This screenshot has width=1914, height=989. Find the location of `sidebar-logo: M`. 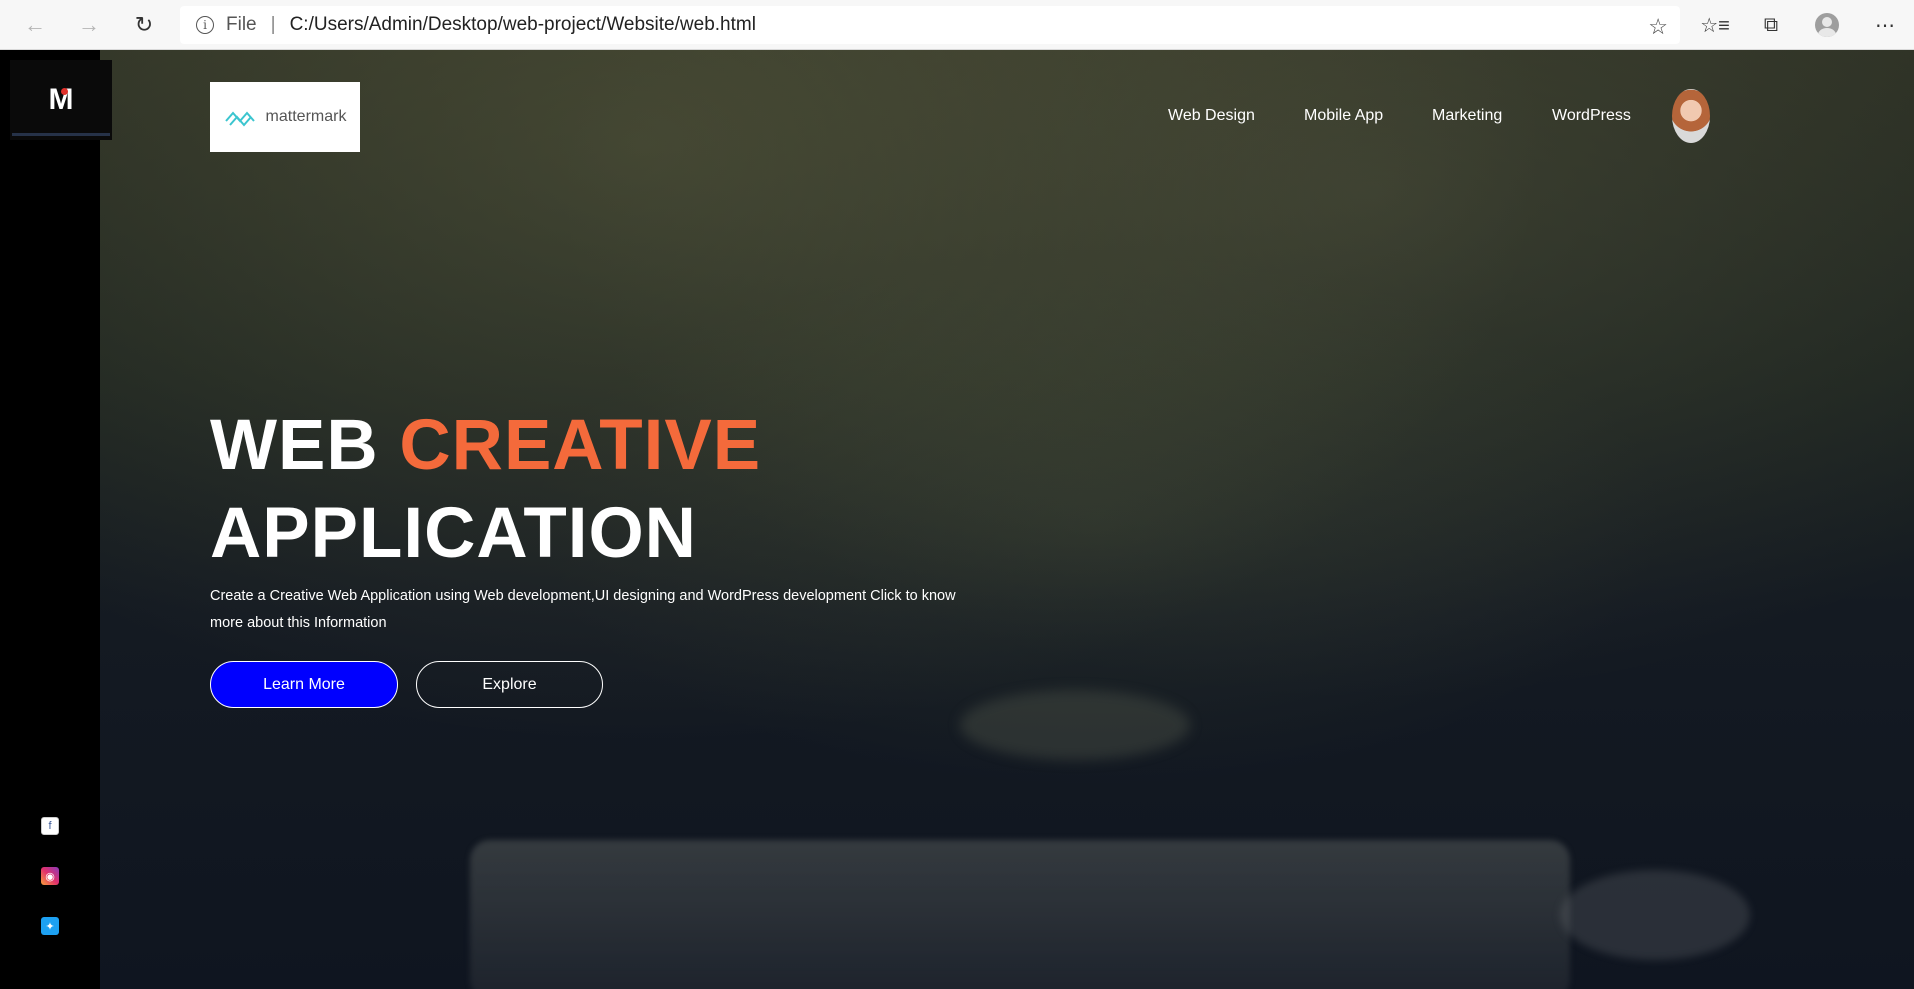

sidebar-logo: M is located at coordinates (61, 100).